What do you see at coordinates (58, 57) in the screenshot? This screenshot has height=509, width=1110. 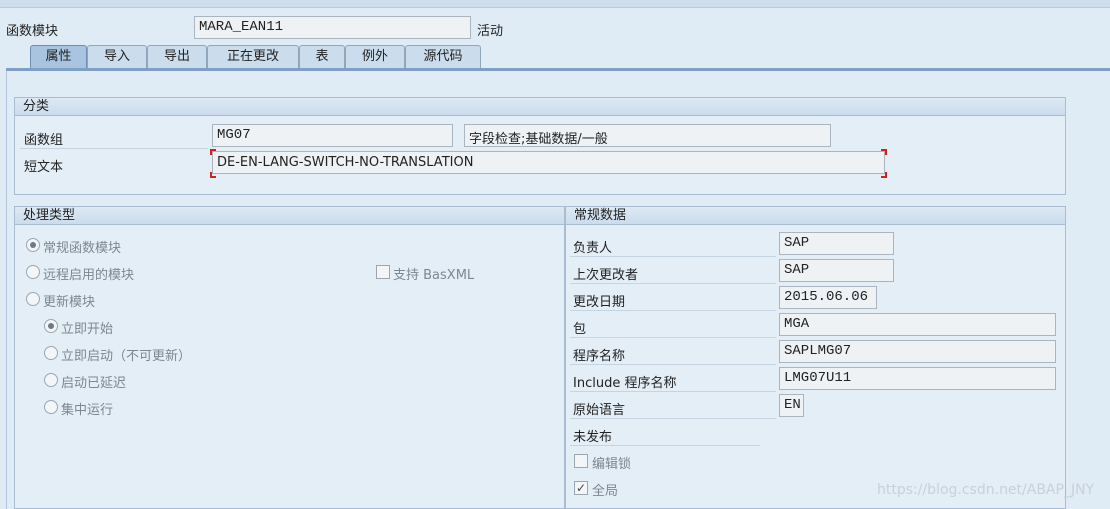 I see `tab-attributes: 属性` at bounding box center [58, 57].